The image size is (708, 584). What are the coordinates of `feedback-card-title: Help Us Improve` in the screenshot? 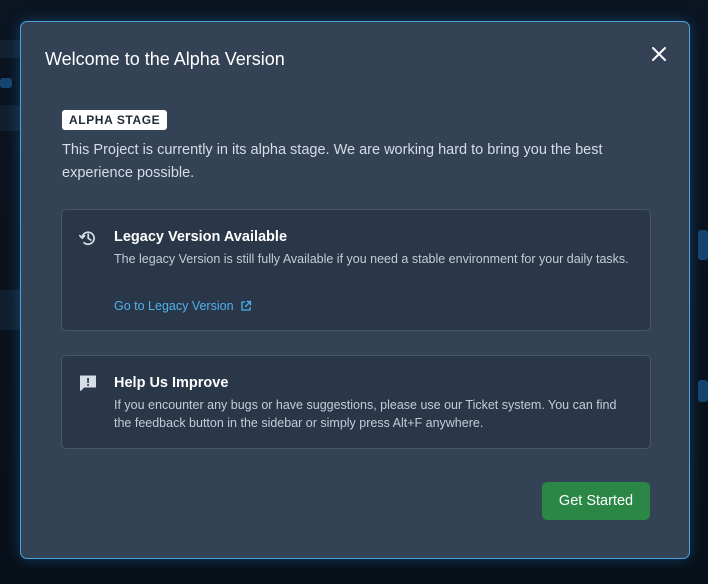 It's located at (171, 383).